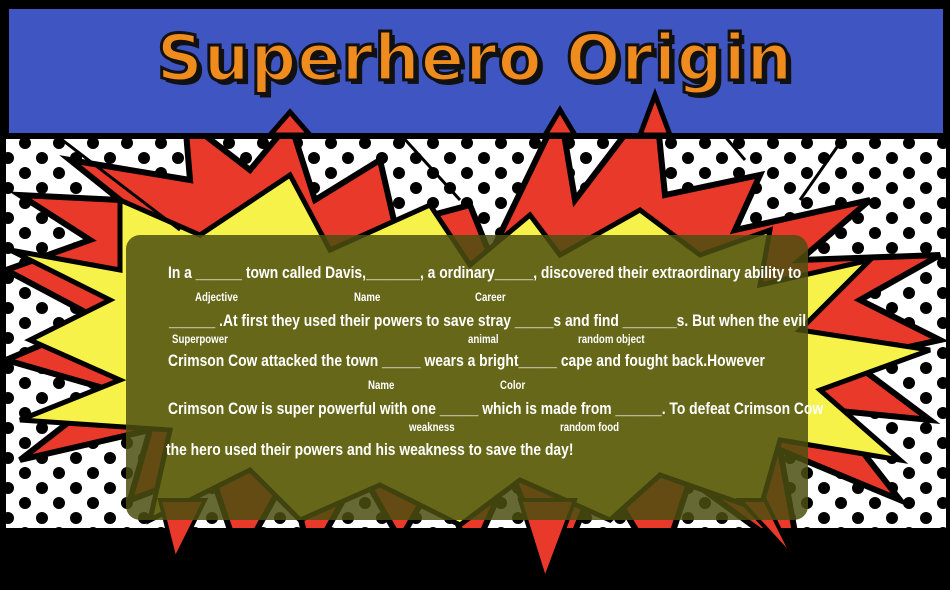 The height and width of the screenshot is (590, 950). Describe the element at coordinates (590, 428) in the screenshot. I see `hint-random-food: random food` at that location.